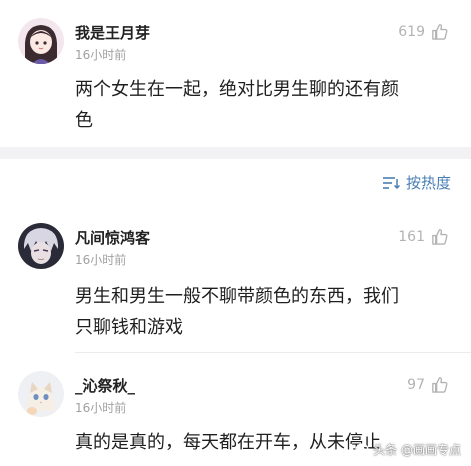  I want to click on comment-text: 男生和男生一般不聊带颜色的东西，我们 只聊钱和游戏, so click(265, 312).